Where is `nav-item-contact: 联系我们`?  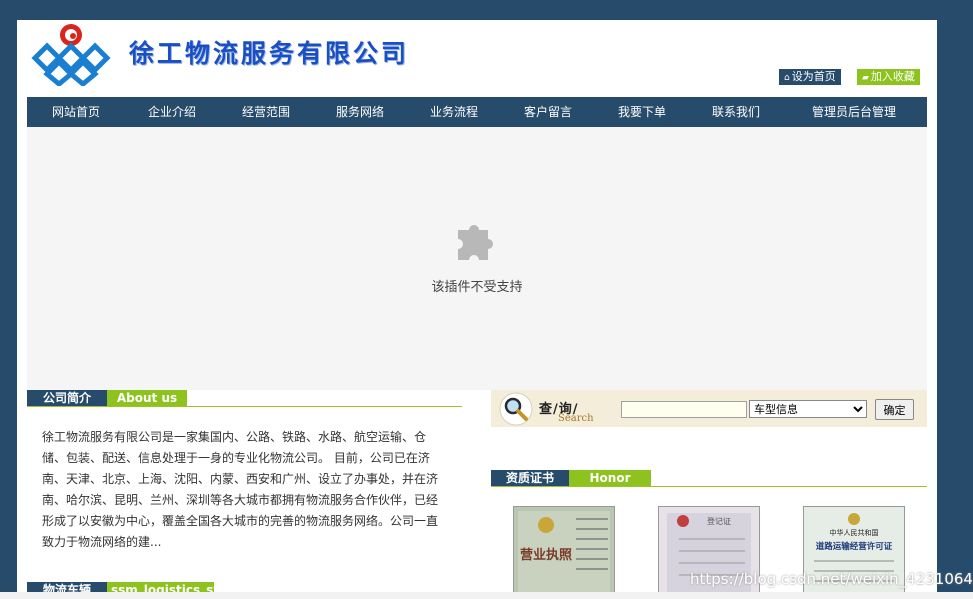 nav-item-contact: 联系我们 is located at coordinates (736, 112).